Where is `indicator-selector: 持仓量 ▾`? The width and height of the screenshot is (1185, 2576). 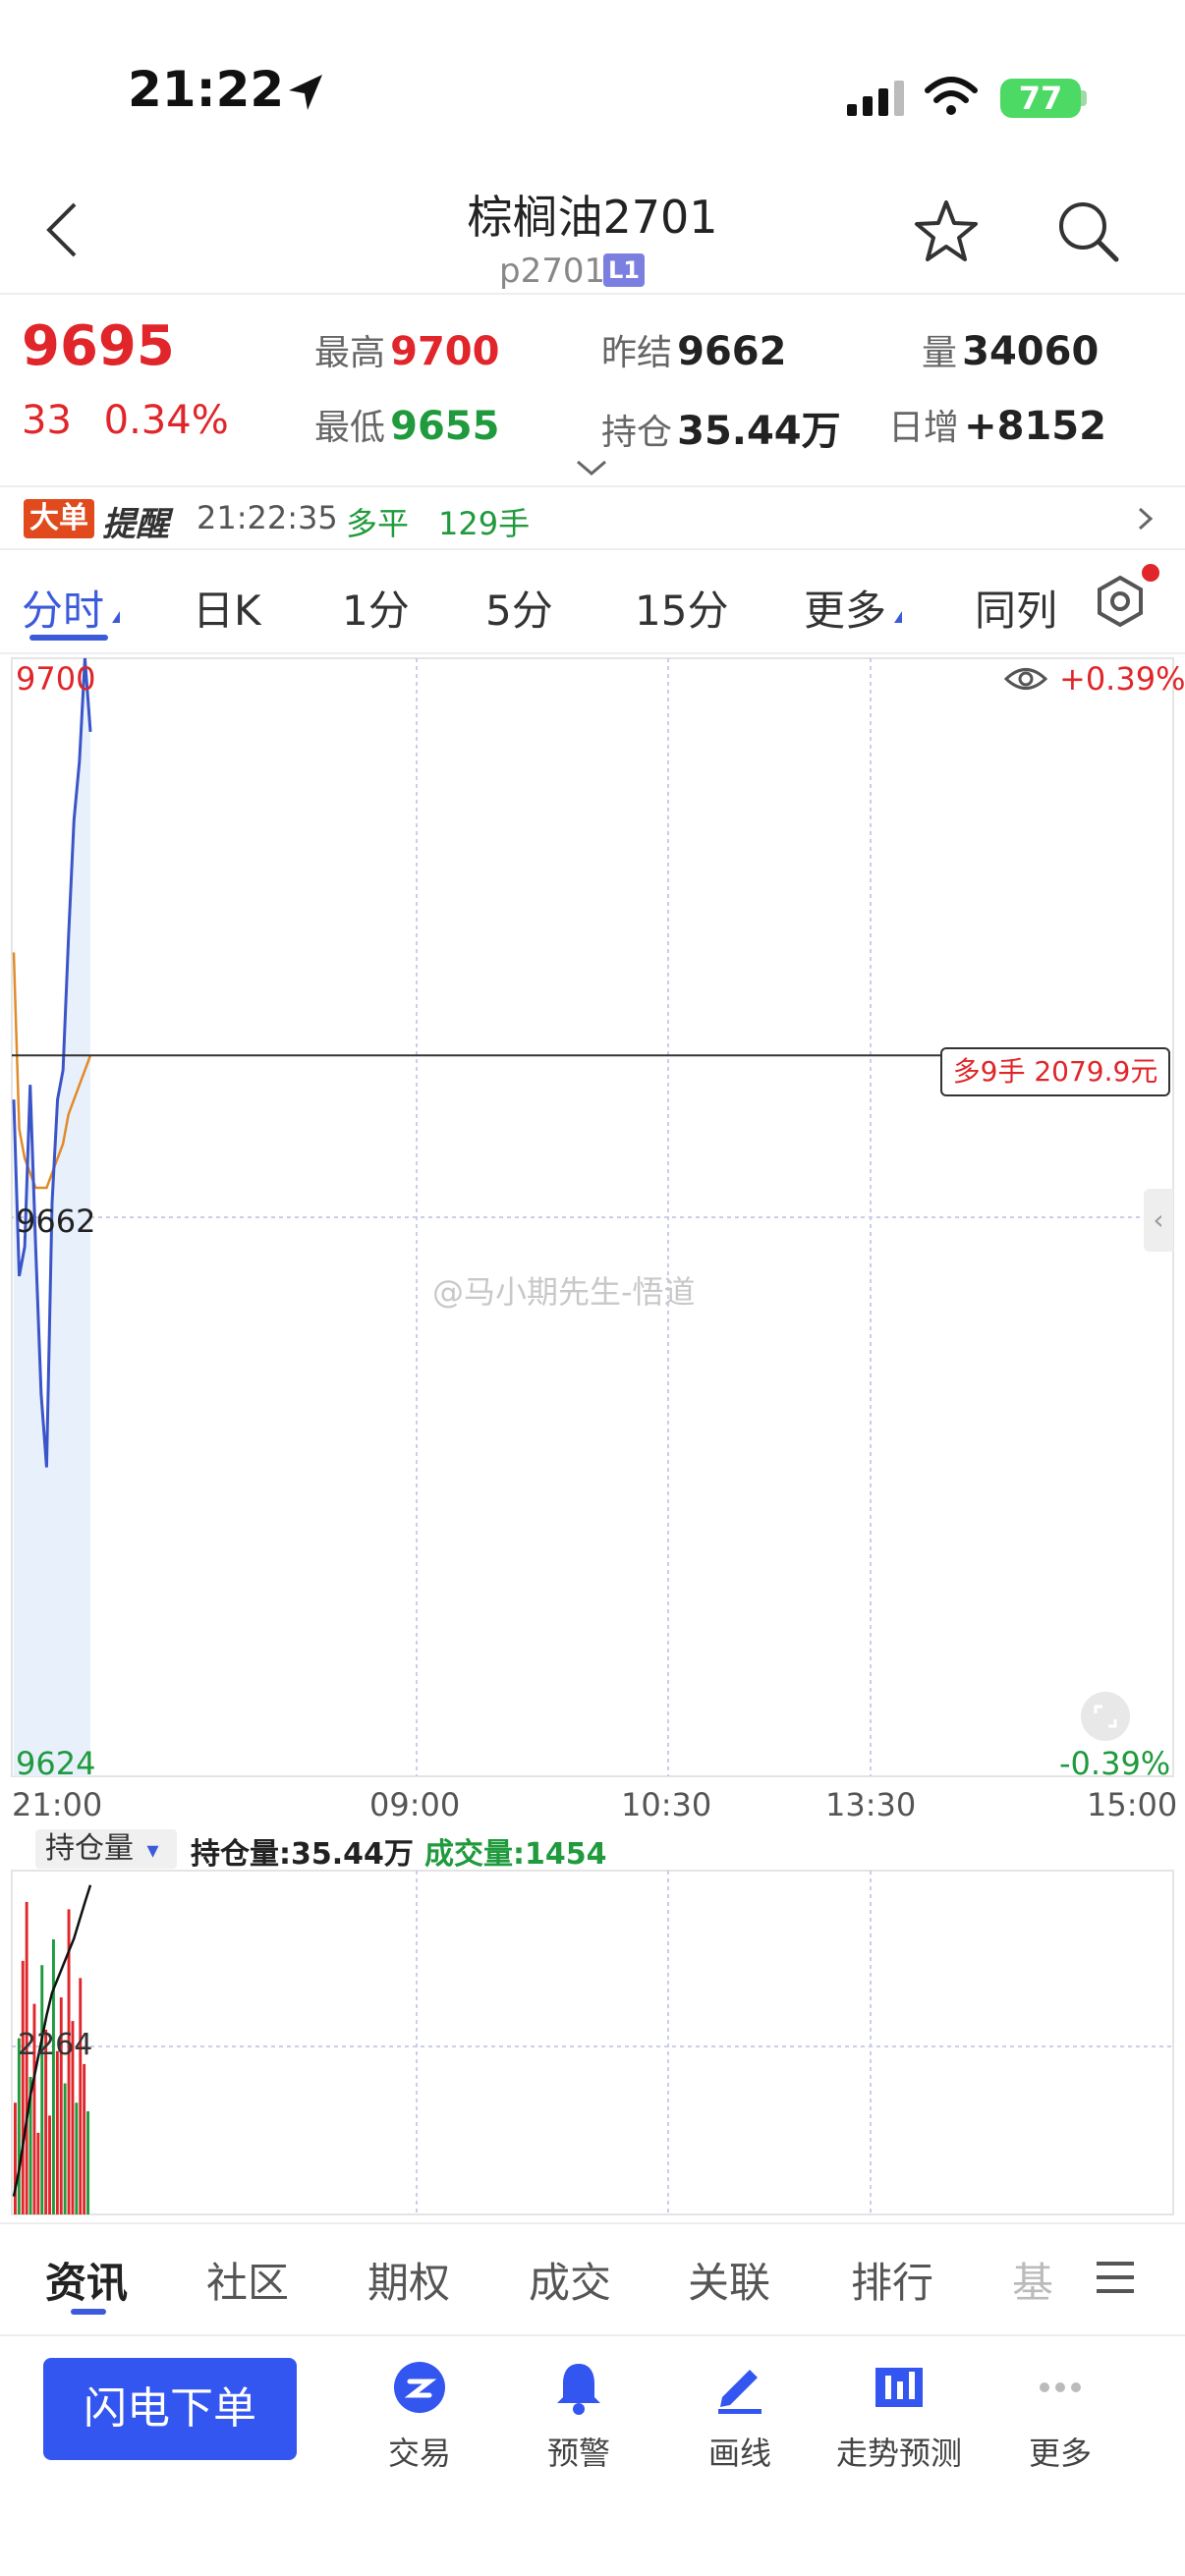 indicator-selector: 持仓量 ▾ is located at coordinates (106, 1849).